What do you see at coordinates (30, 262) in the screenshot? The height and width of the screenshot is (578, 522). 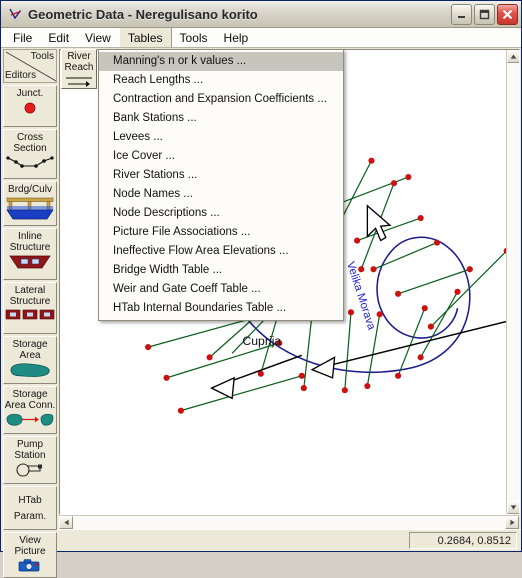 I see `inline-structure-icon` at bounding box center [30, 262].